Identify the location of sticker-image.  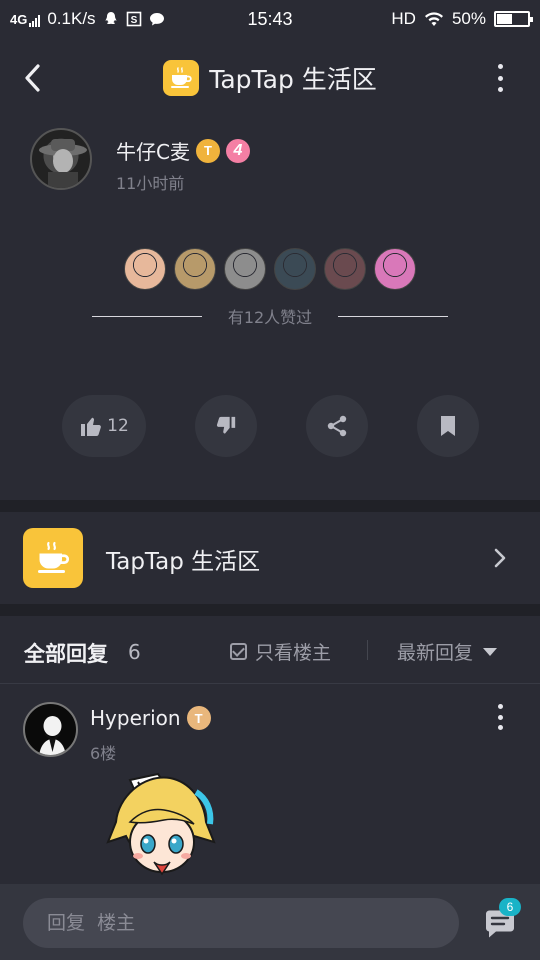
(165, 829).